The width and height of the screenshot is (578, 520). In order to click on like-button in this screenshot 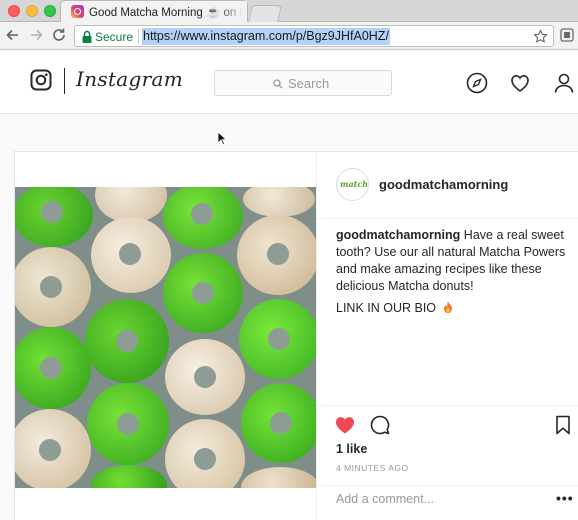, I will do `click(345, 425)`.